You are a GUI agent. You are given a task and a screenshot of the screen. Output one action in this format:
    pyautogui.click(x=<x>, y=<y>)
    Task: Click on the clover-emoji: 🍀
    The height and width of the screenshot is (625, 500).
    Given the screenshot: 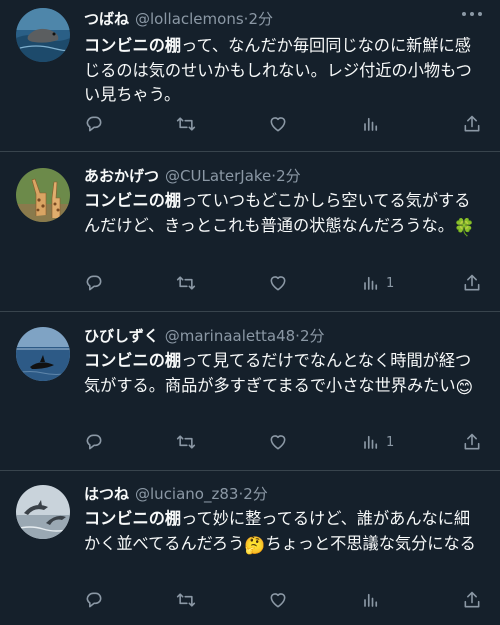 What is the action you would take?
    pyautogui.click(x=464, y=227)
    